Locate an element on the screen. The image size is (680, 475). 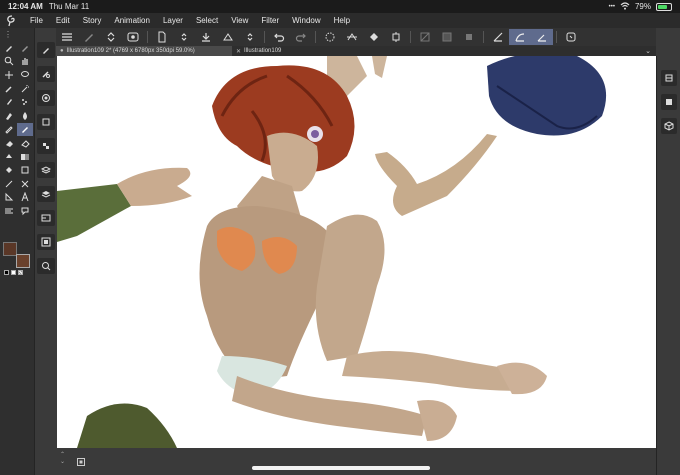
command-bar is located at coordinates (356, 37).